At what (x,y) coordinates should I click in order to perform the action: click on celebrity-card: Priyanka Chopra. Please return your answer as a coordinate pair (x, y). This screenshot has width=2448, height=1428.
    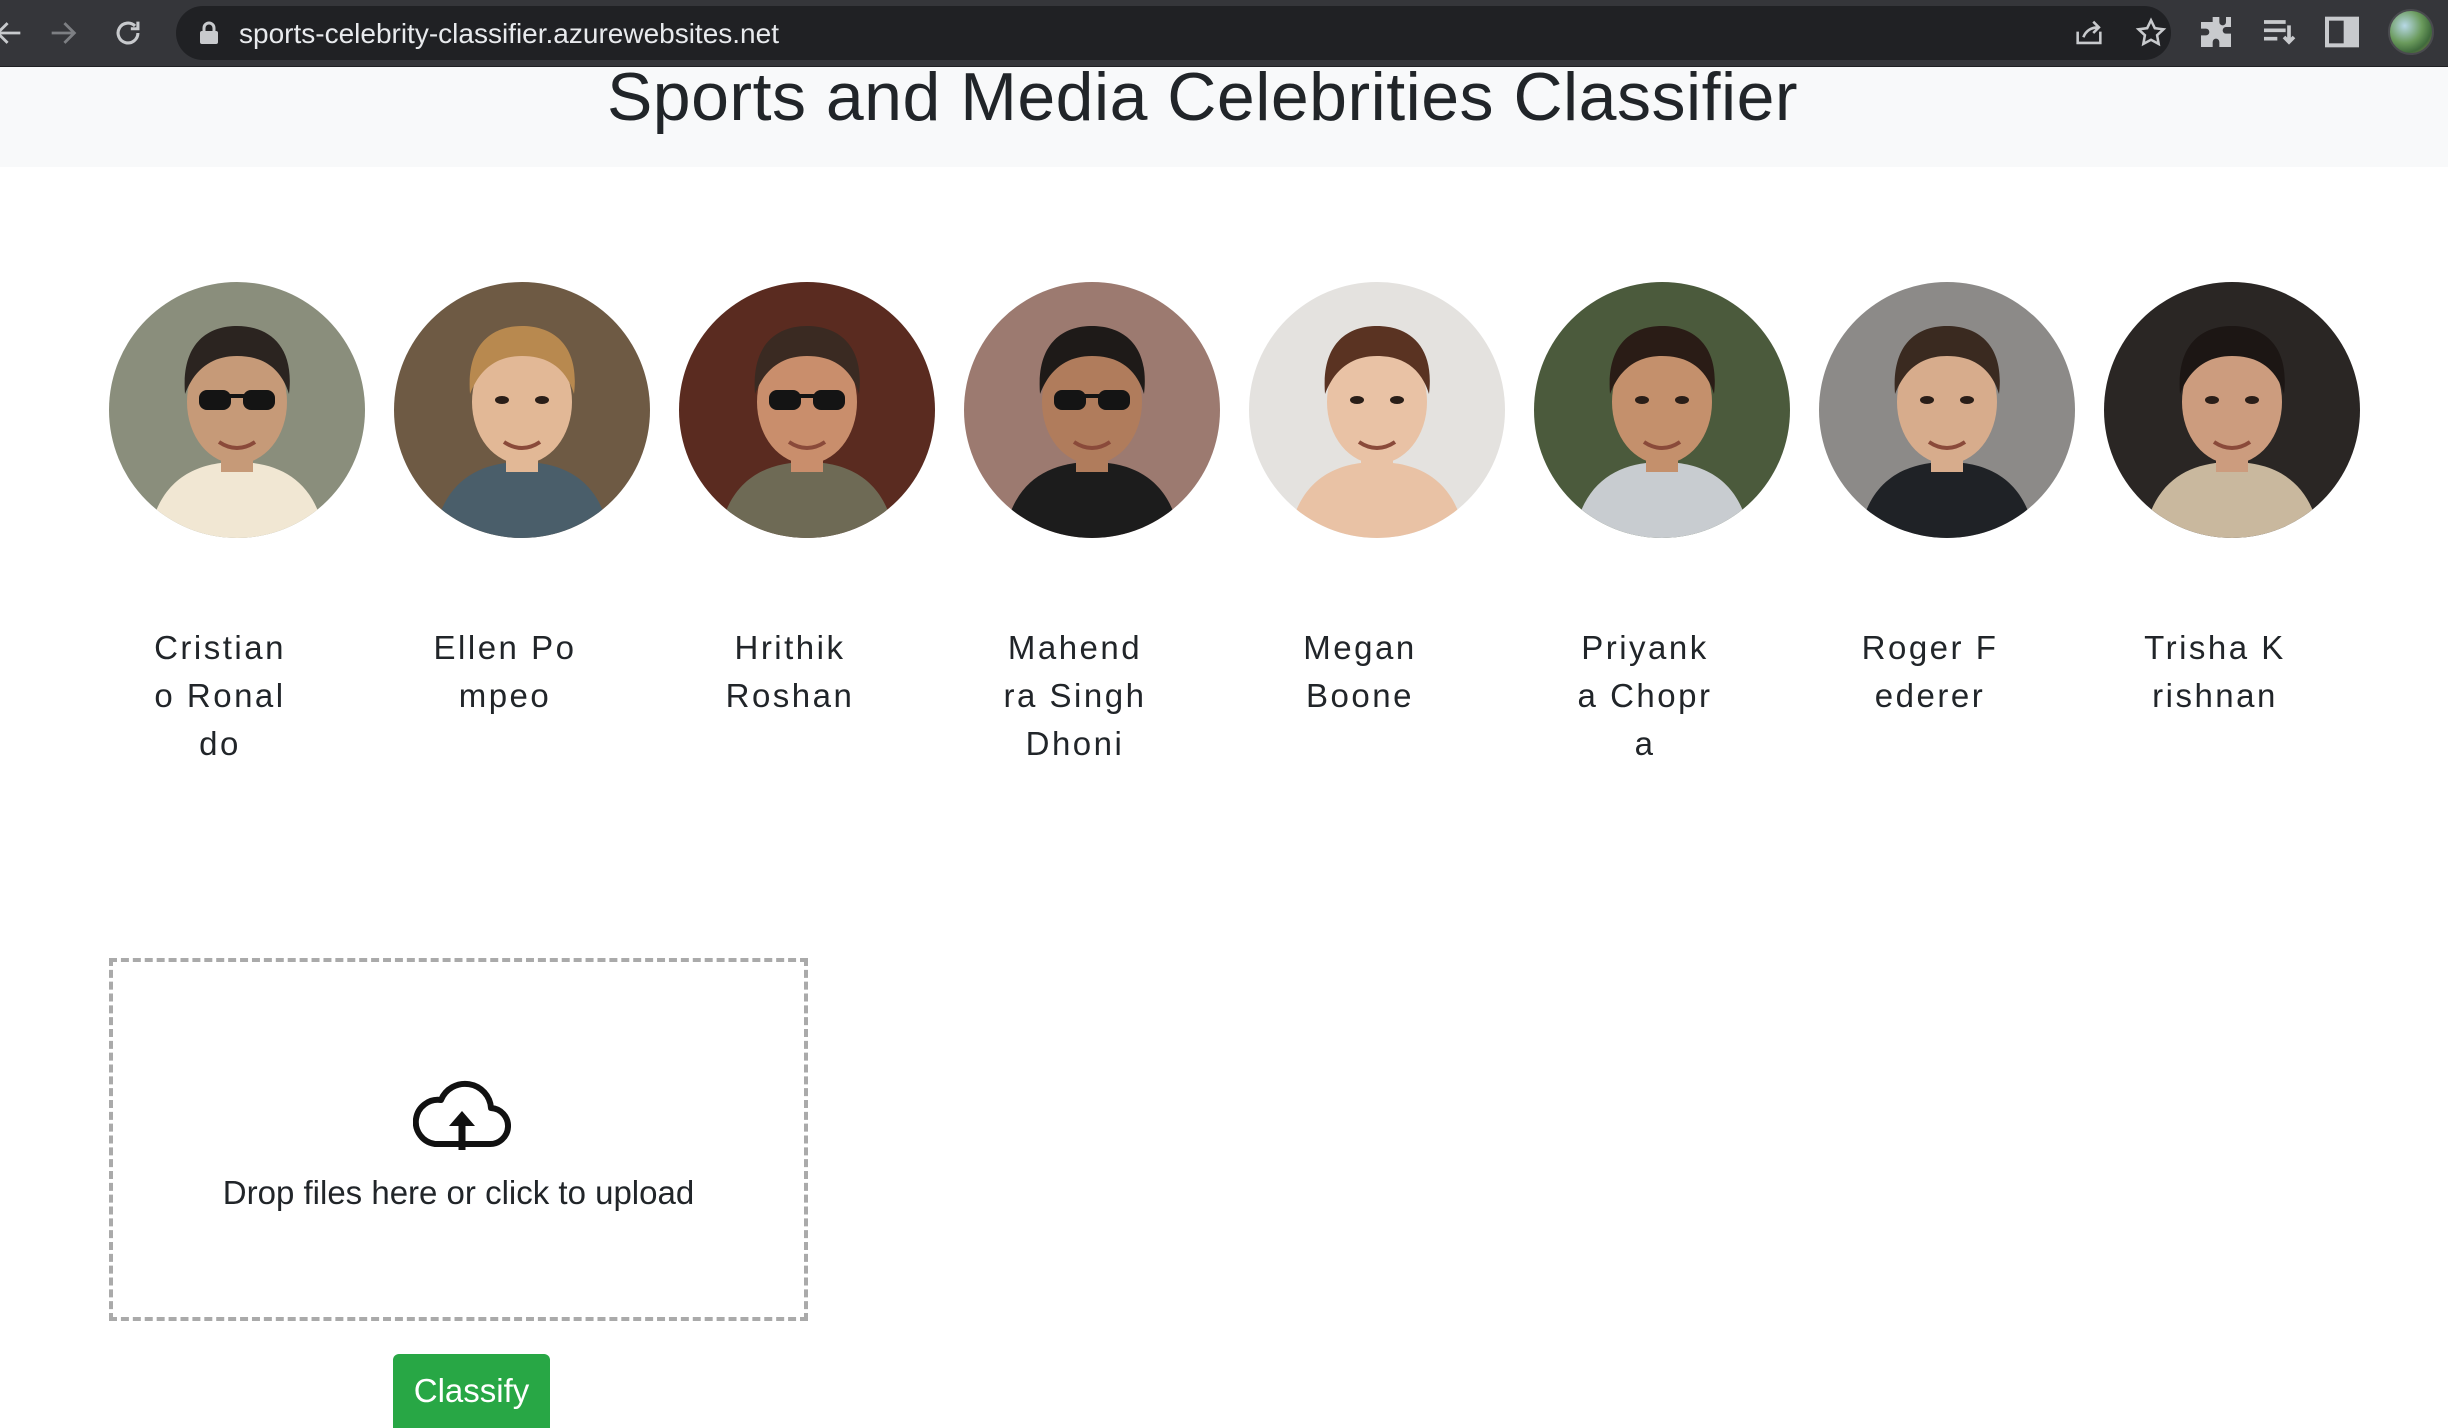
    Looking at the image, I should click on (1662, 522).